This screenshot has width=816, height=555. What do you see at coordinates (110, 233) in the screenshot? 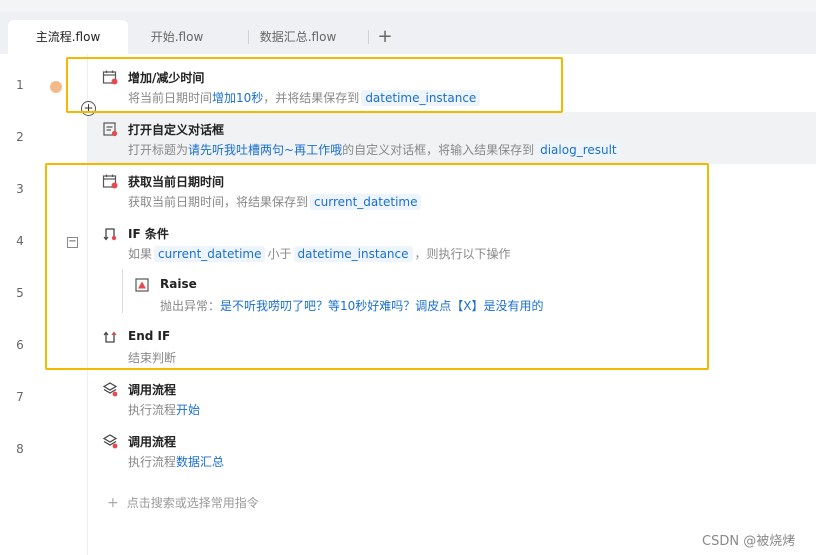
I see `if-branch-icon` at bounding box center [110, 233].